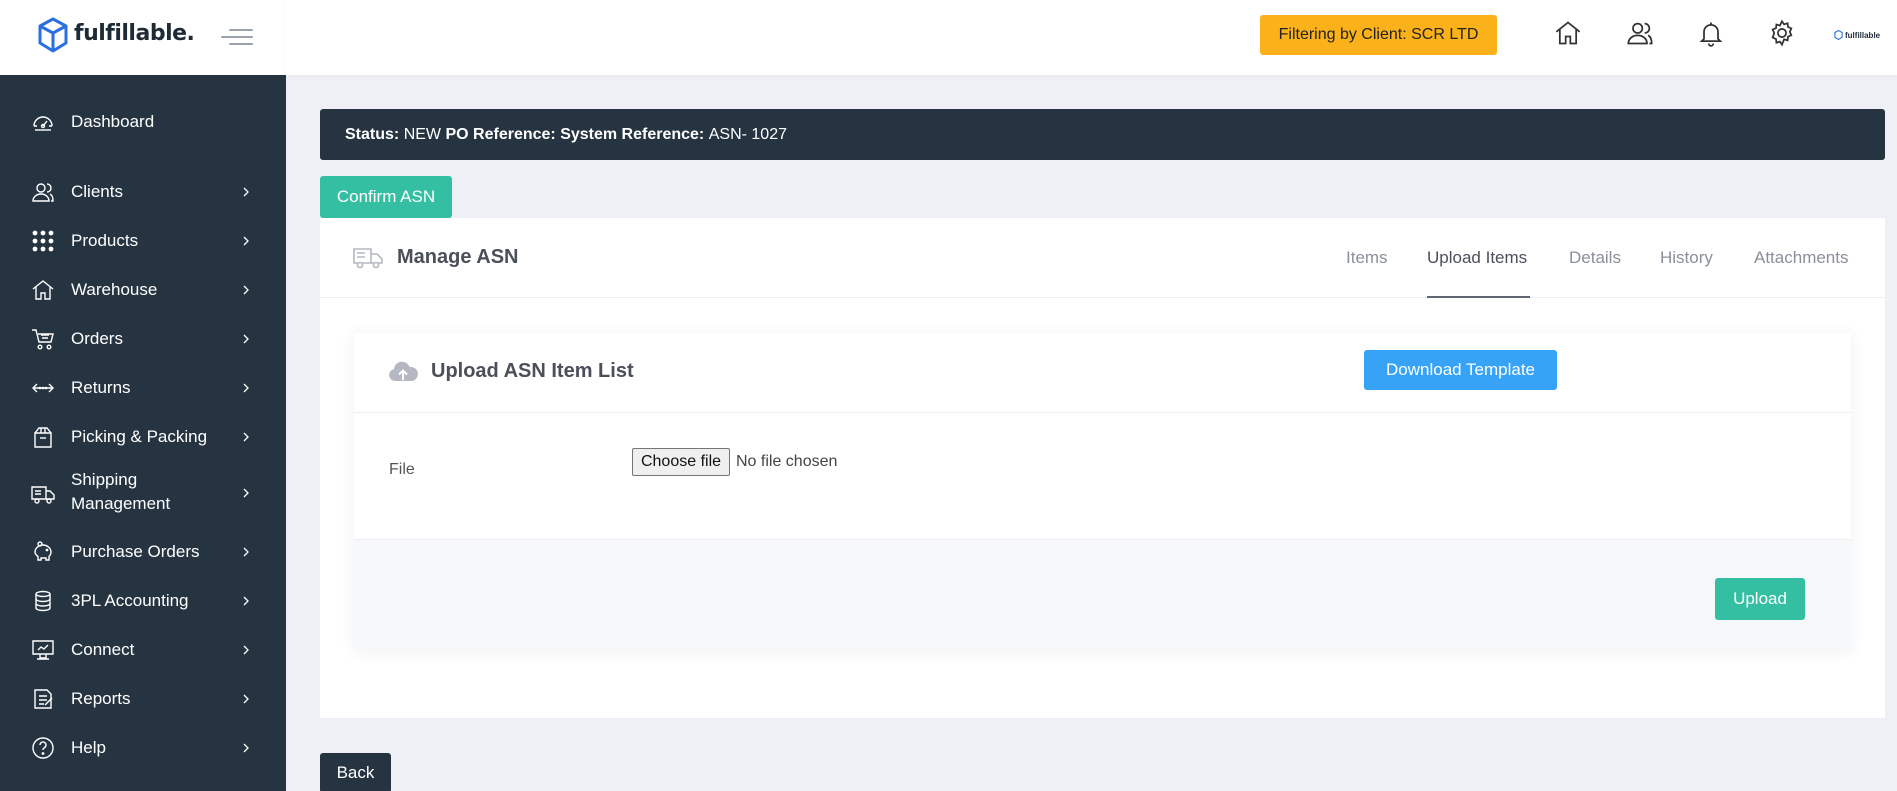 The width and height of the screenshot is (1897, 791). I want to click on system-reference-label: System Reference:, so click(632, 134).